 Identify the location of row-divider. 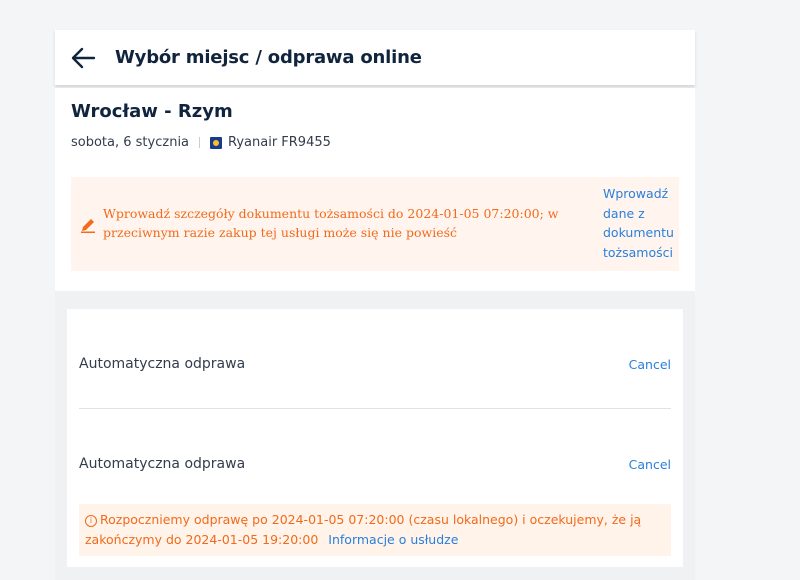
(375, 408).